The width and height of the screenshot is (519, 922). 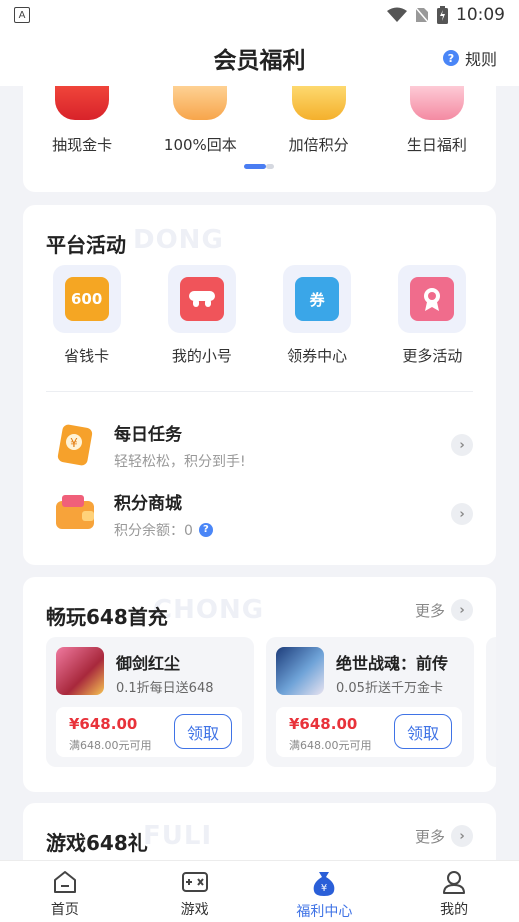 What do you see at coordinates (194, 910) in the screenshot?
I see `tab-label: 游戏` at bounding box center [194, 910].